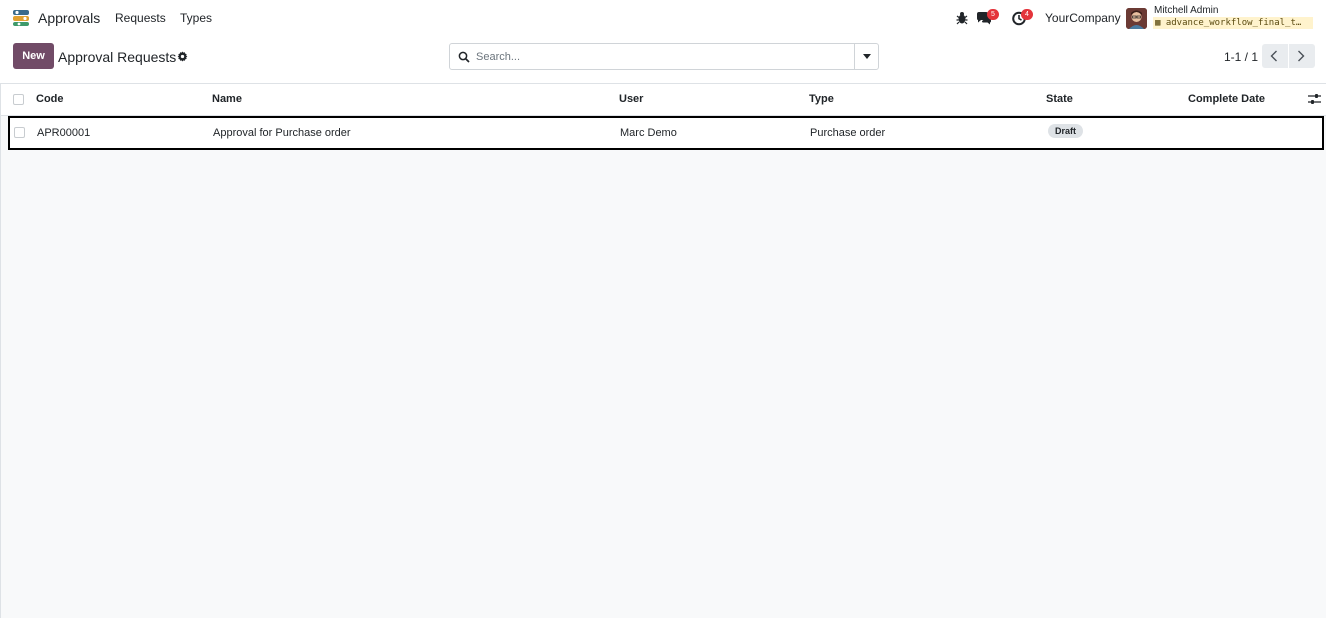  Describe the element at coordinates (182, 56) in the screenshot. I see `gear-icon` at that location.